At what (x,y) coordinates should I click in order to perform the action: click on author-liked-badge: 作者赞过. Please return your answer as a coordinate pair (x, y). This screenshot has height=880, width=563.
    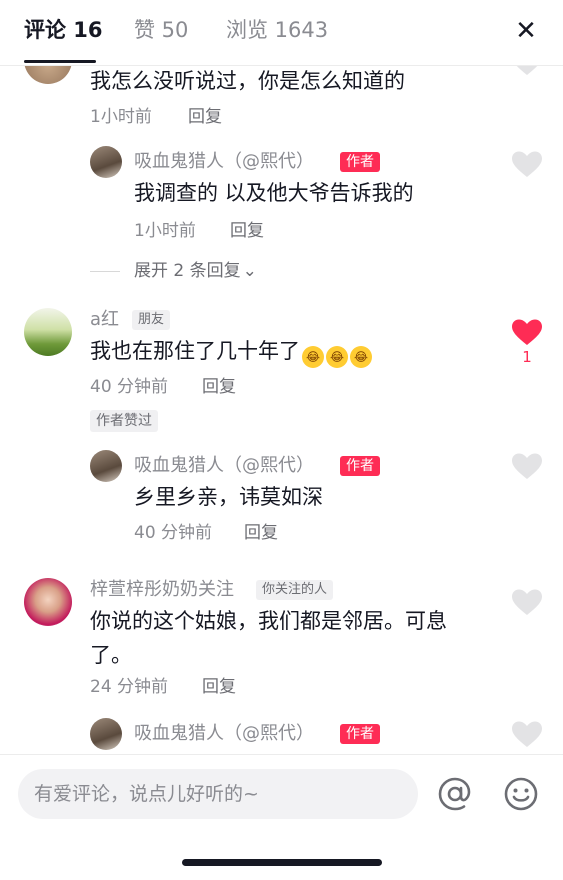
    Looking at the image, I should click on (124, 421).